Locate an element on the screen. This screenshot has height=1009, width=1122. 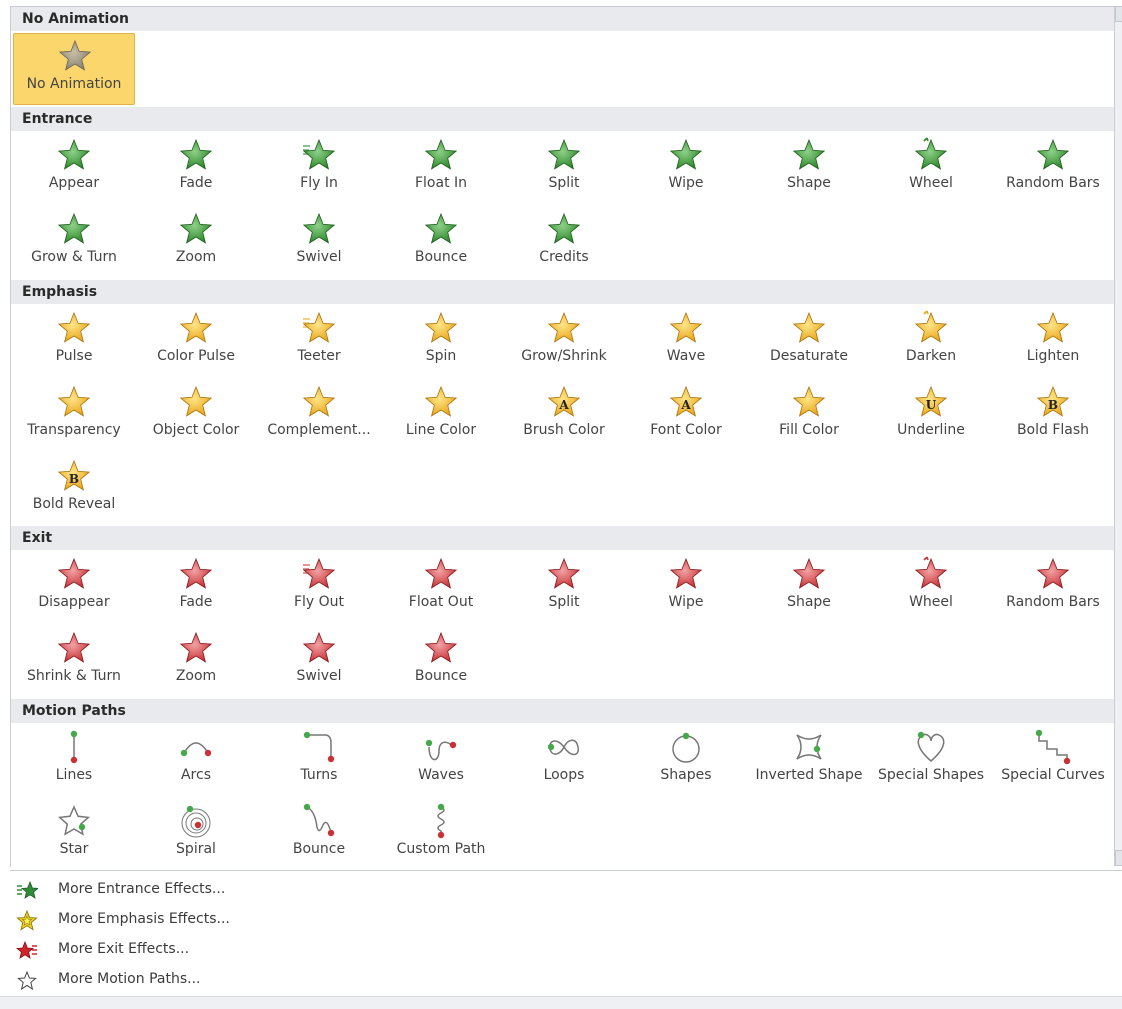
effect-motion-paths-star: Star is located at coordinates (74, 833).